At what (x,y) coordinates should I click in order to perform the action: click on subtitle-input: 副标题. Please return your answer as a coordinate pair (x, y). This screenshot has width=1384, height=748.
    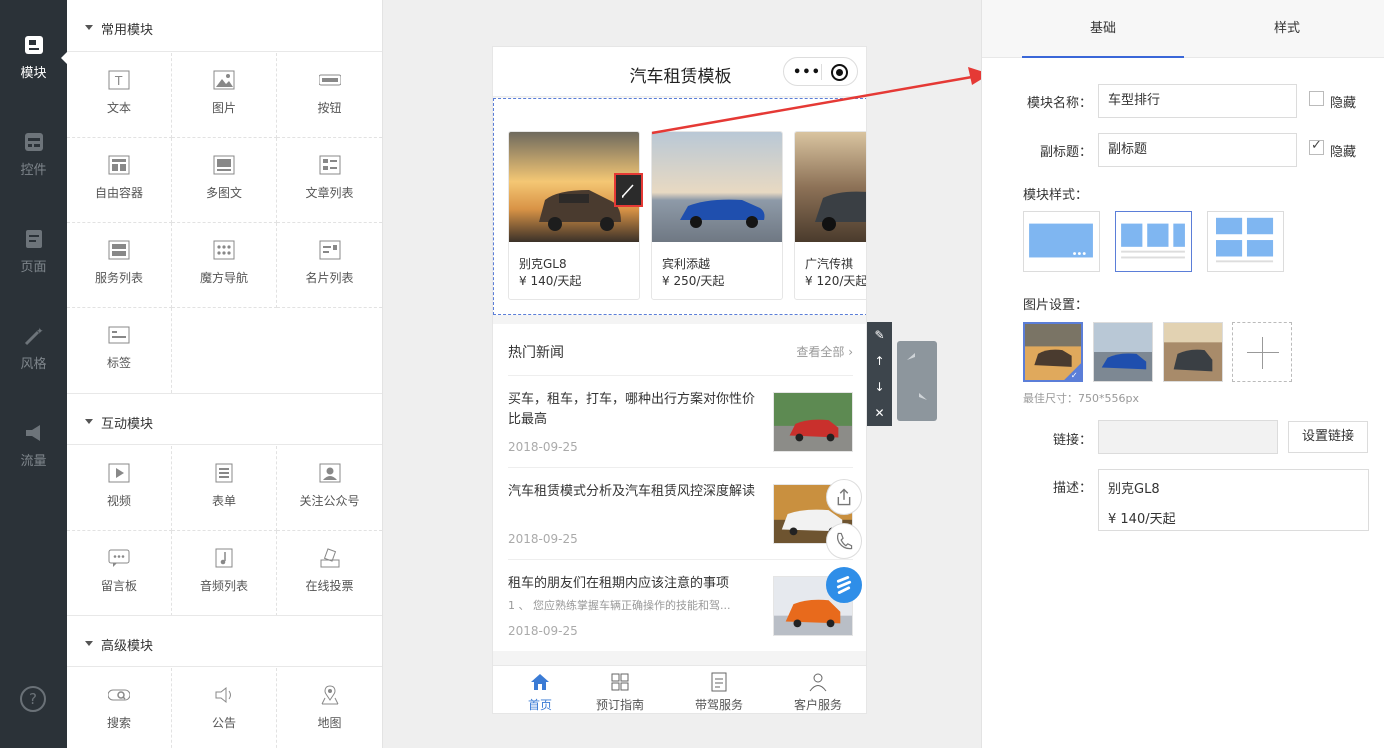
    Looking at the image, I should click on (1197, 150).